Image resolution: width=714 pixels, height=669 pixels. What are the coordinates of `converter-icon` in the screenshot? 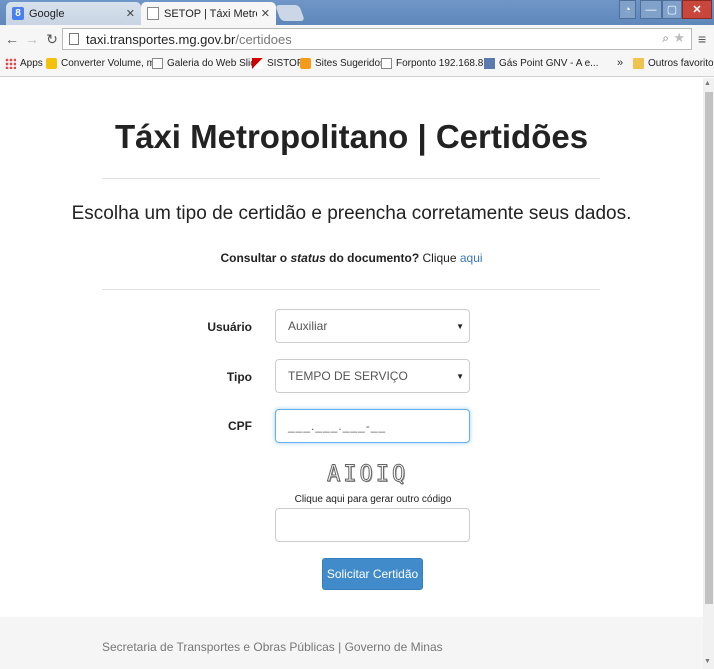 It's located at (51, 63).